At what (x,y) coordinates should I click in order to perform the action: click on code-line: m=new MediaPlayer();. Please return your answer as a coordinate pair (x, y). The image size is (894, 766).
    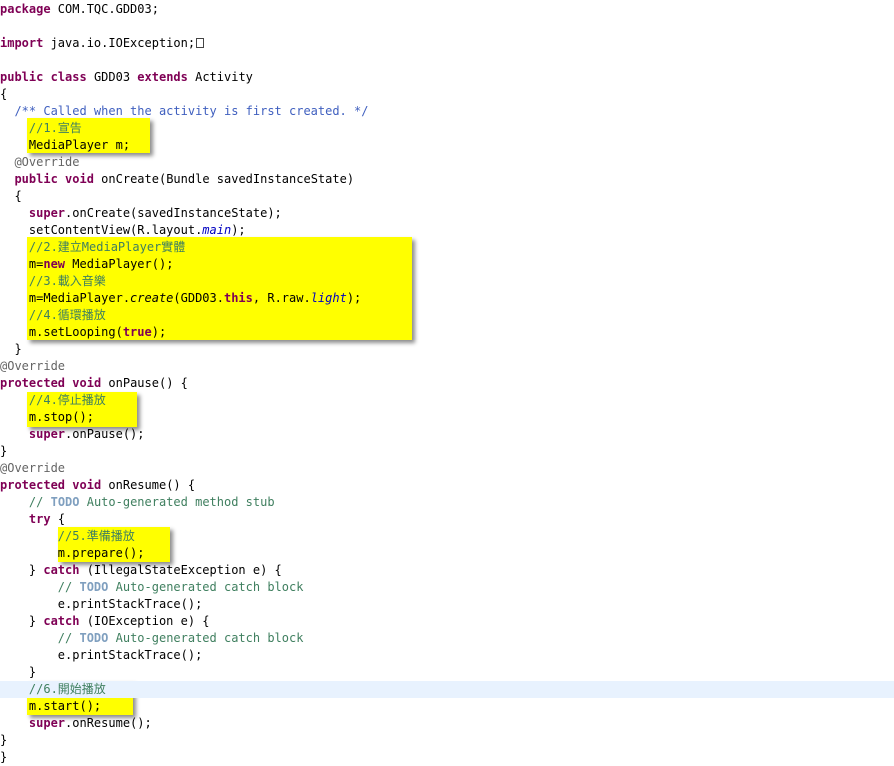
    Looking at the image, I should click on (447, 264).